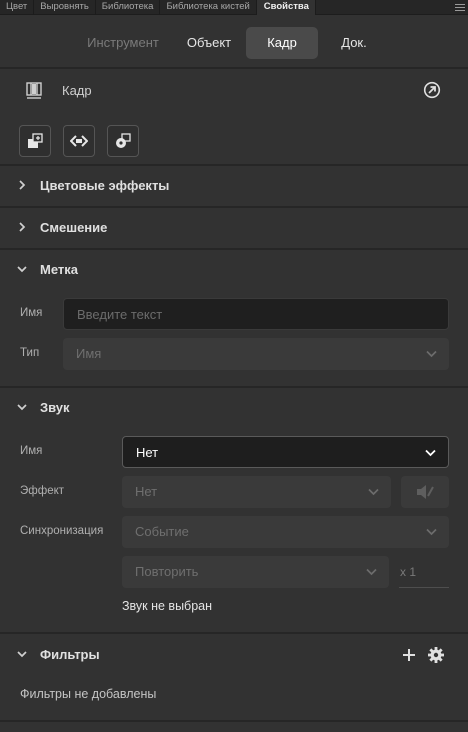 The image size is (468, 732). I want to click on repeat-count-underline, so click(424, 587).